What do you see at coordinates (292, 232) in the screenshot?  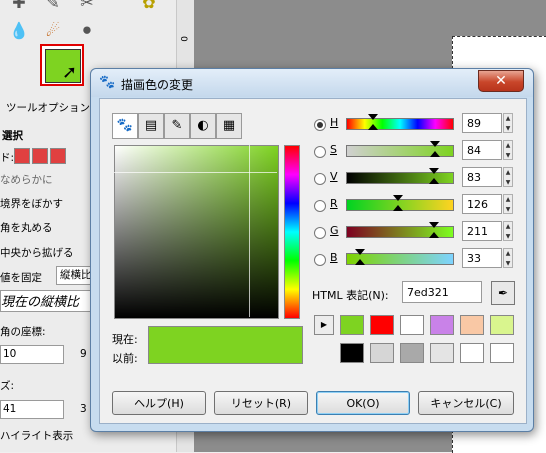 I see `hue-strip` at bounding box center [292, 232].